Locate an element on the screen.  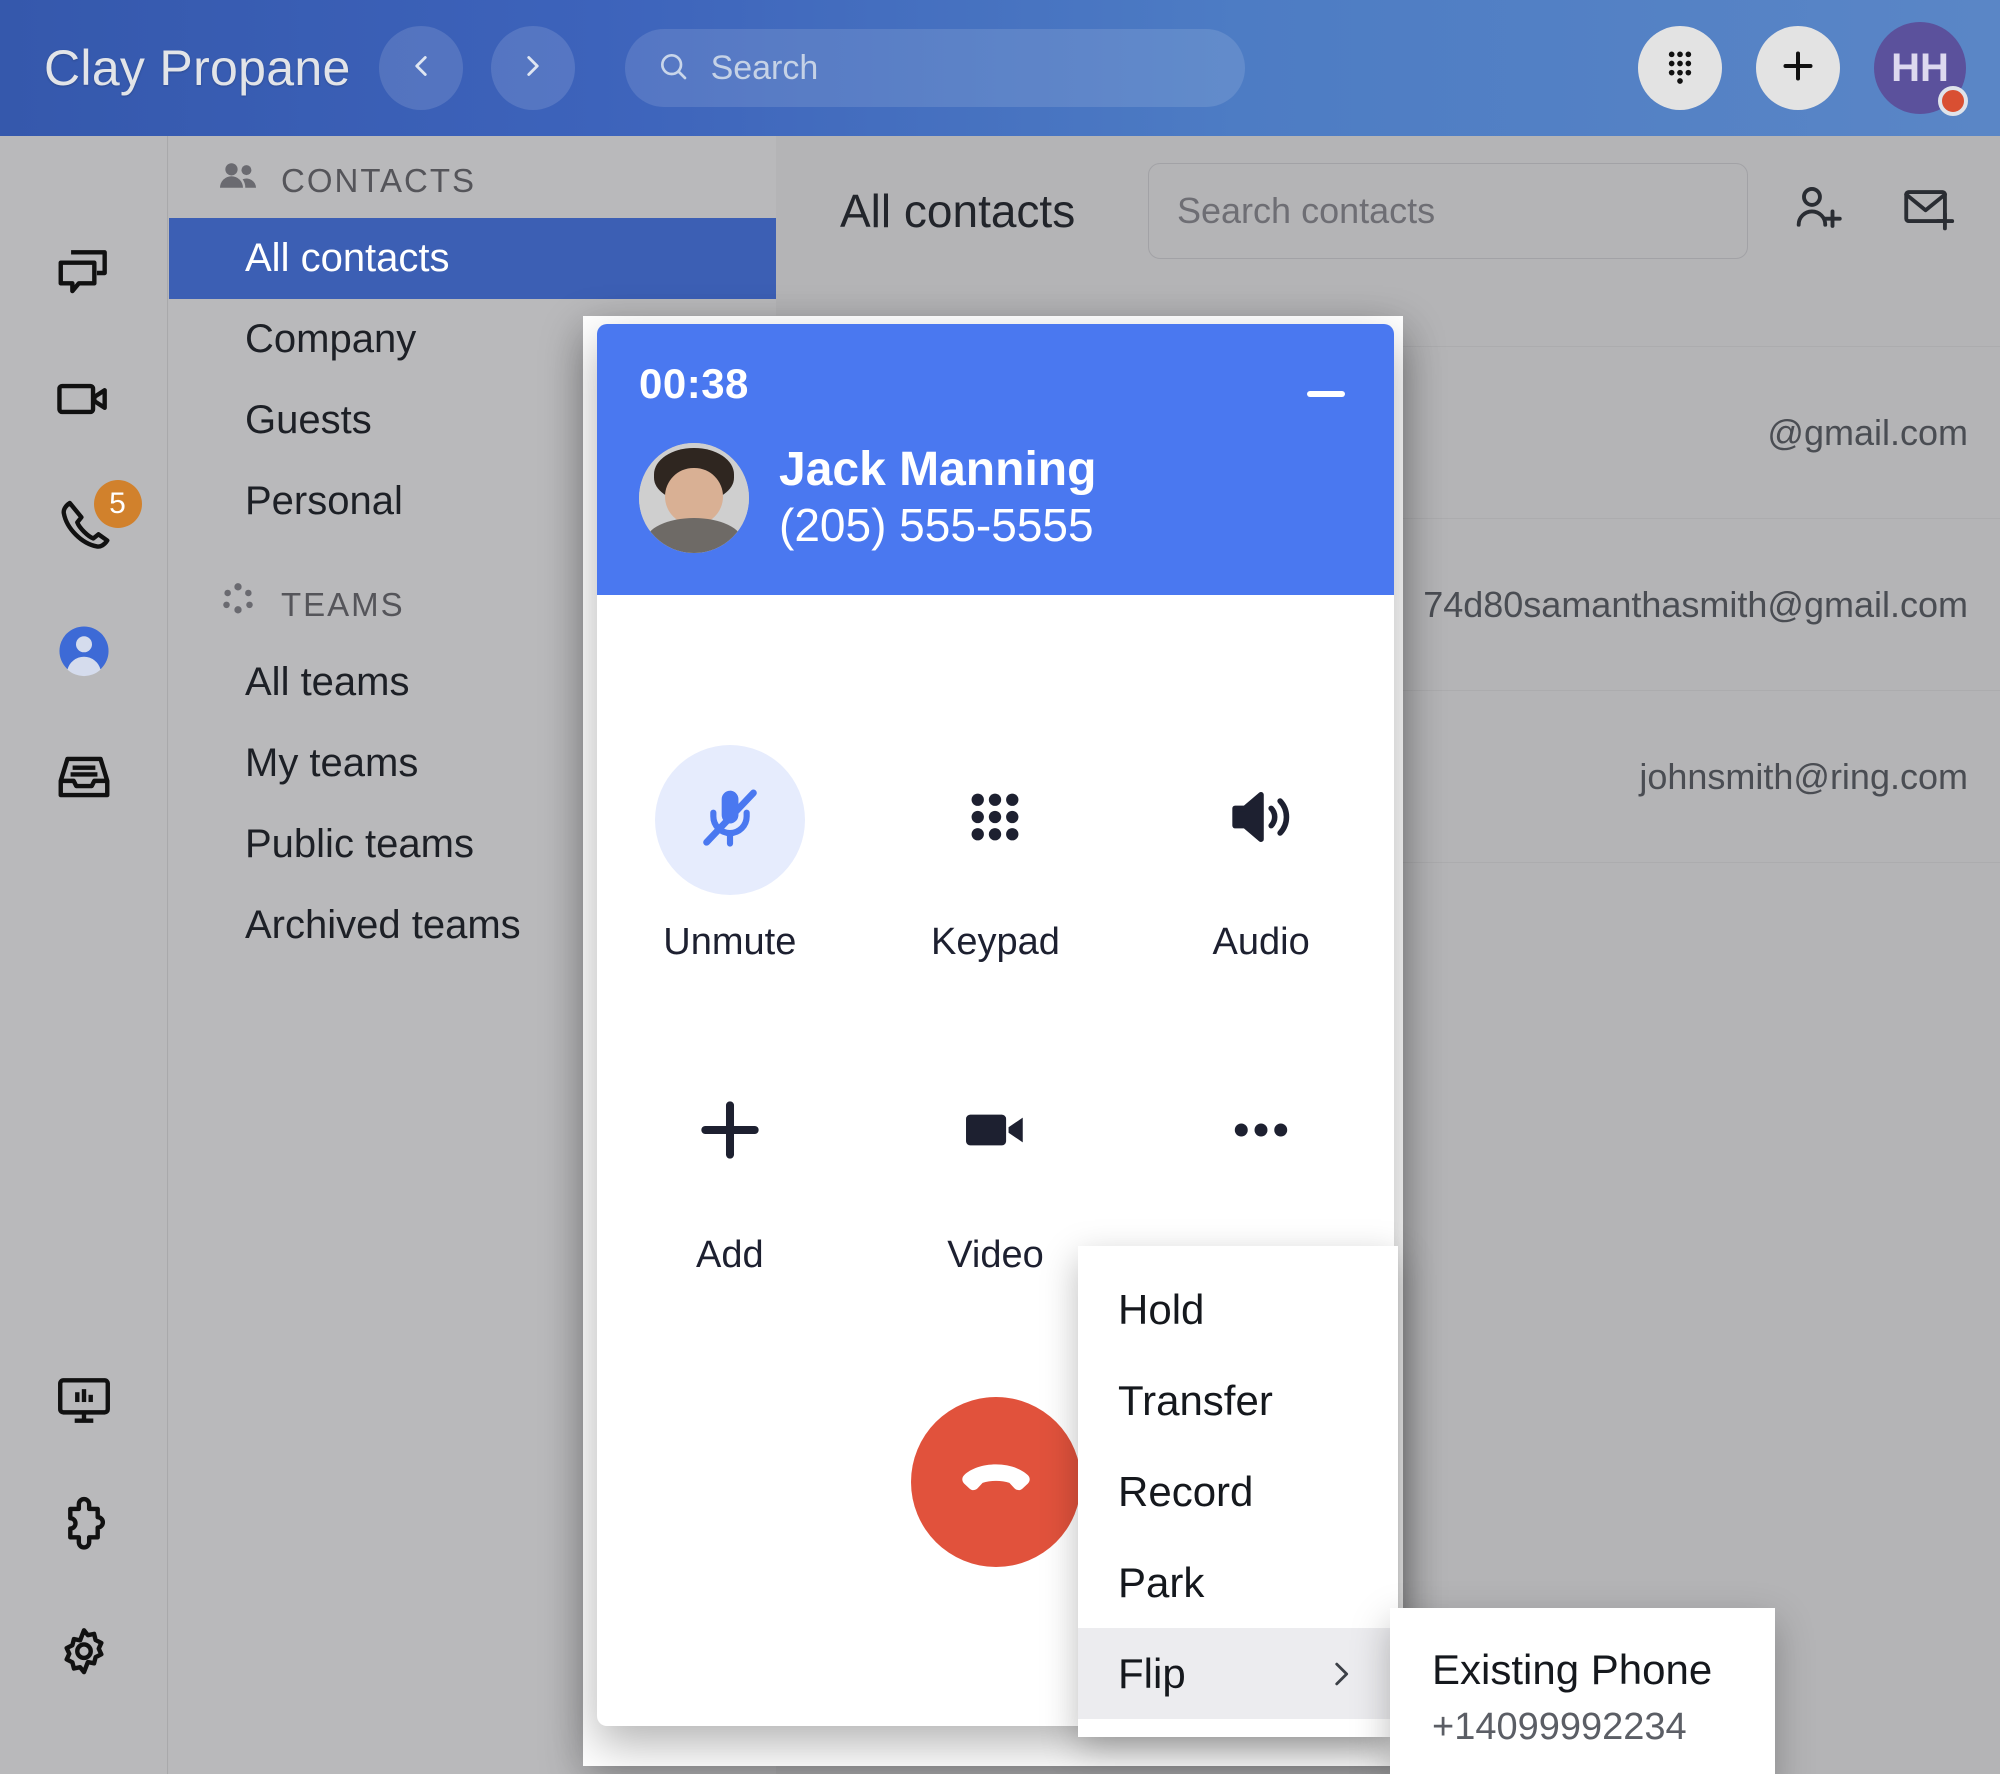
nav-item-label: My teams is located at coordinates (332, 763).